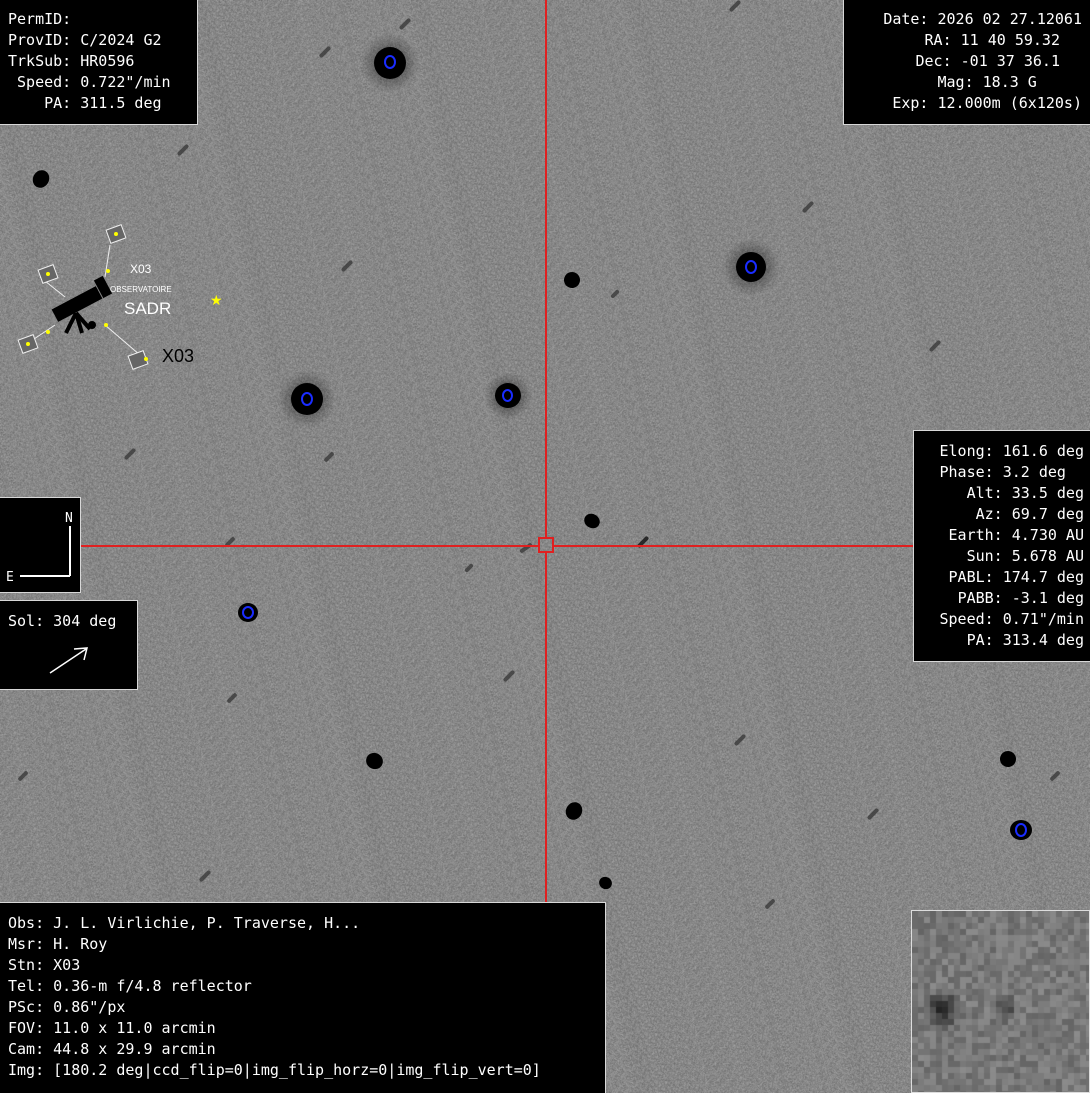 This screenshot has width=1090, height=1093. I want to click on sol-text: Sol: 304 deg, so click(62, 621).